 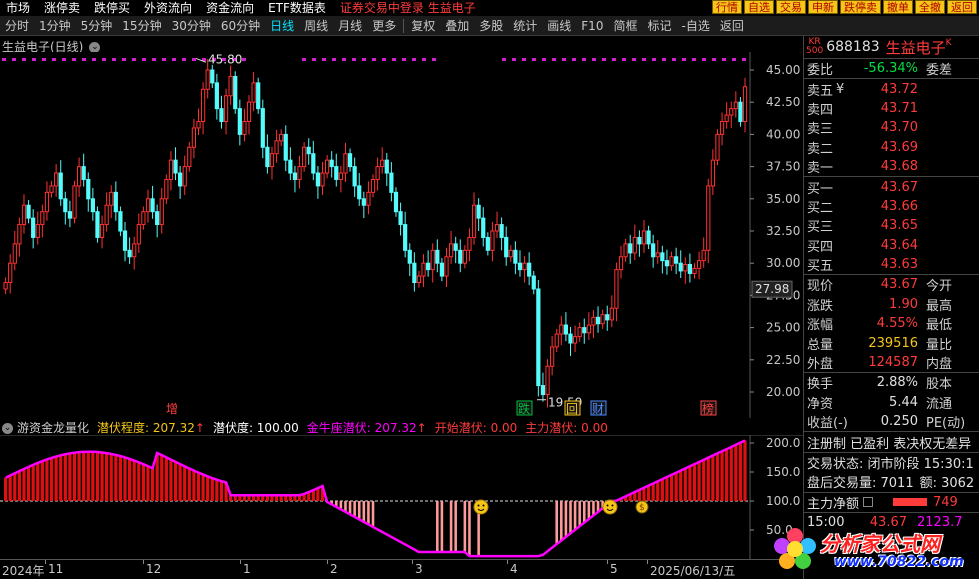 I want to click on quick-button: 返回, so click(x=962, y=7).